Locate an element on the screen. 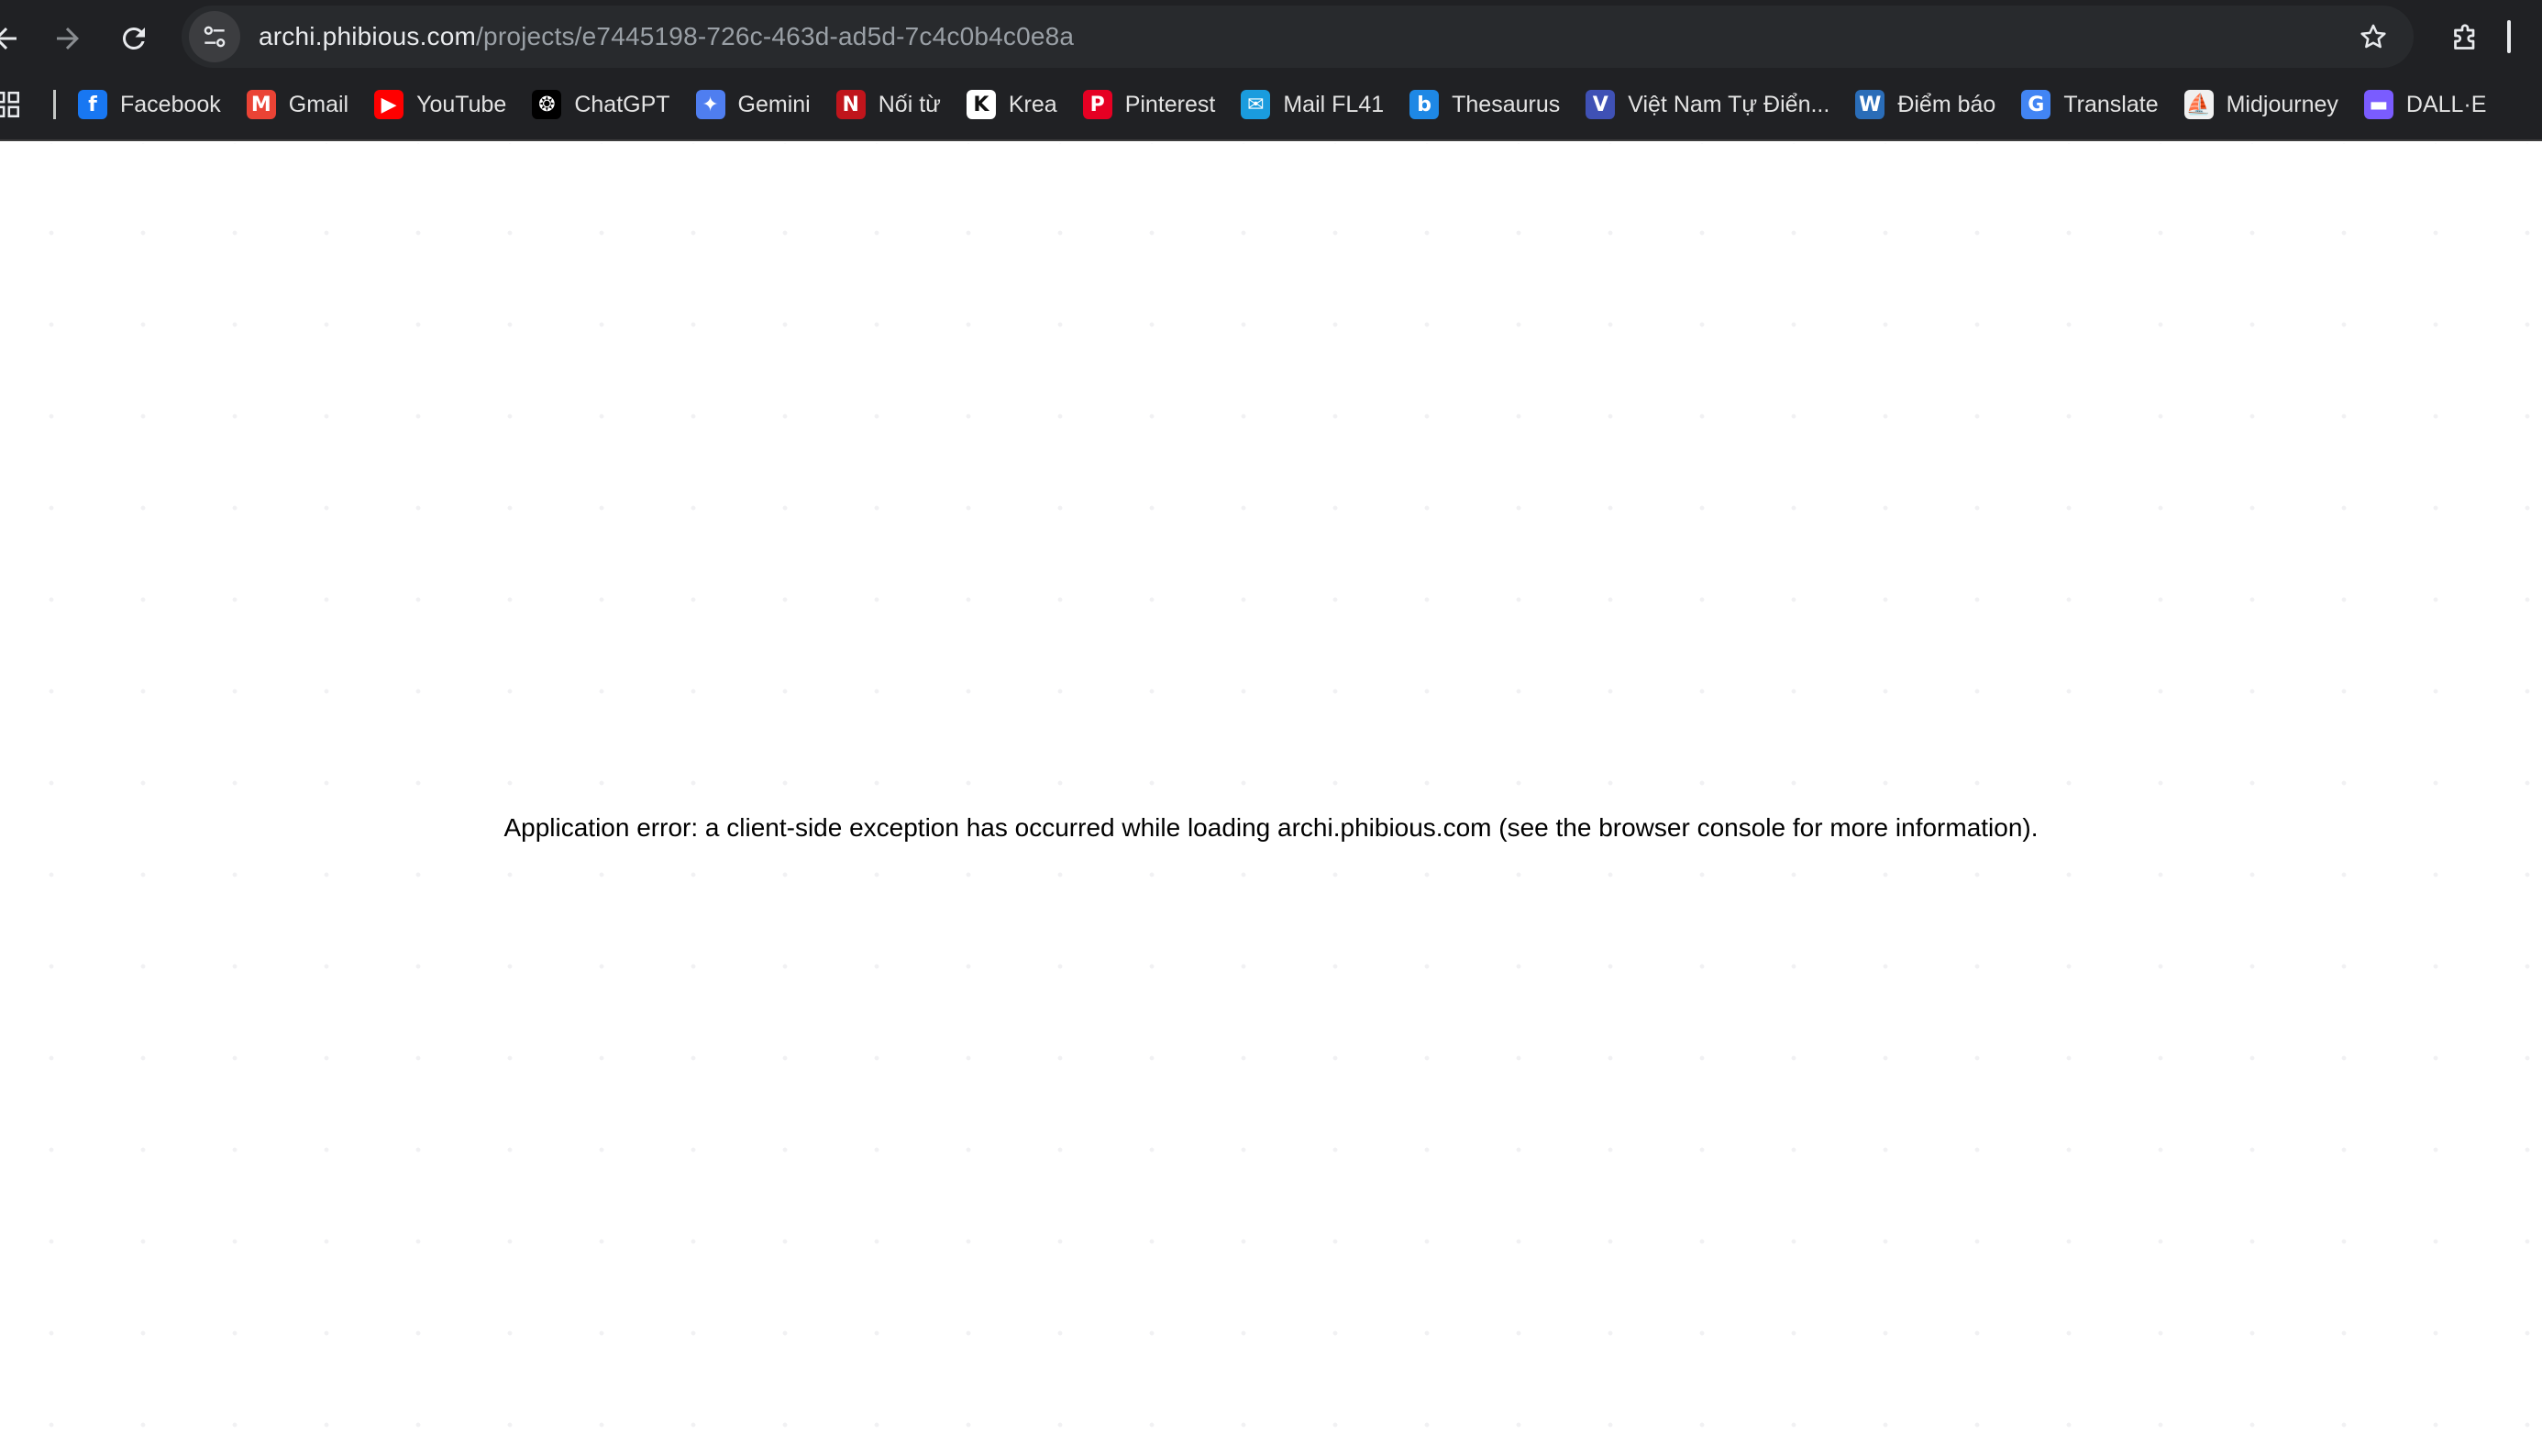  bookmark-label: Mail FL41 is located at coordinates (1334, 104).